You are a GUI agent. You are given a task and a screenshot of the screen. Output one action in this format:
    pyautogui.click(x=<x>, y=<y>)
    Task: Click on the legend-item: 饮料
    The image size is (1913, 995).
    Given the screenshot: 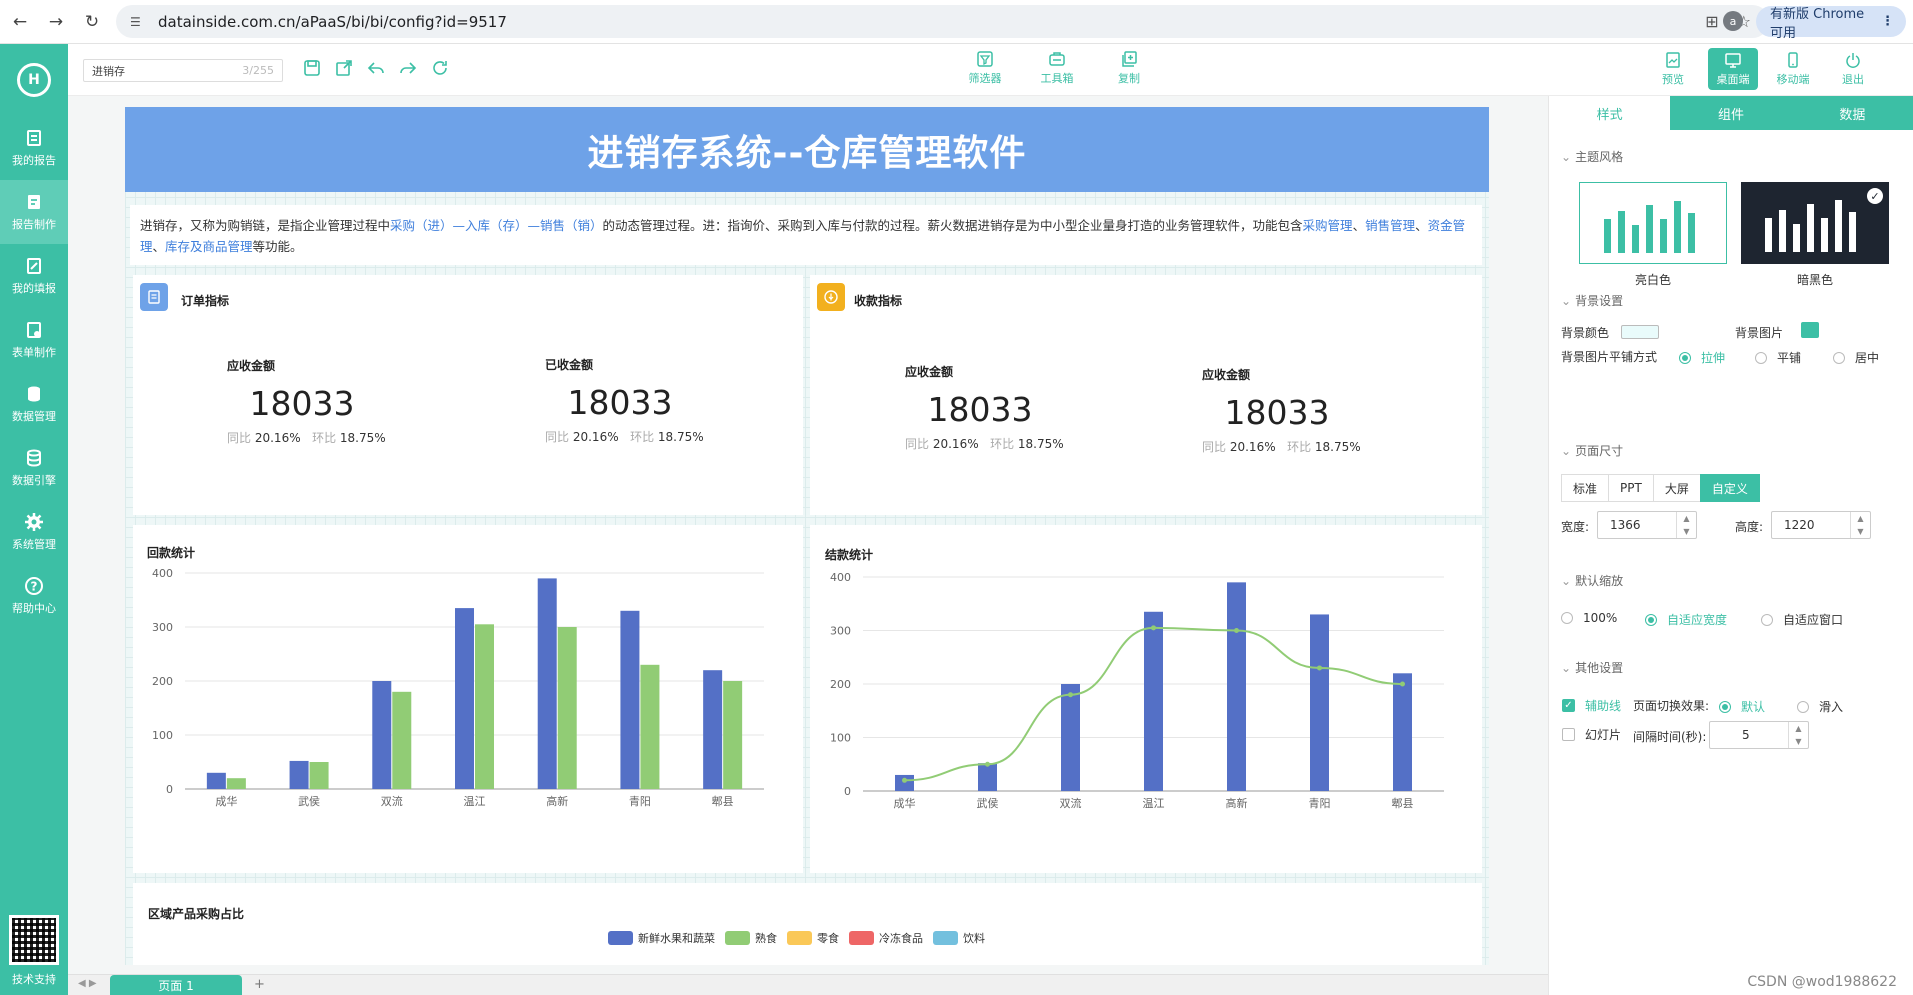 What is the action you would take?
    pyautogui.click(x=959, y=938)
    